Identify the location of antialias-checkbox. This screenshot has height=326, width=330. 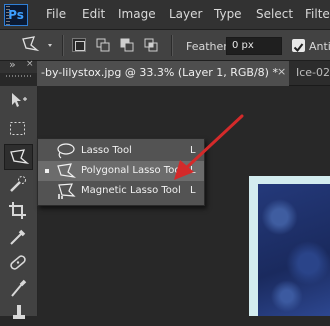
(298, 46).